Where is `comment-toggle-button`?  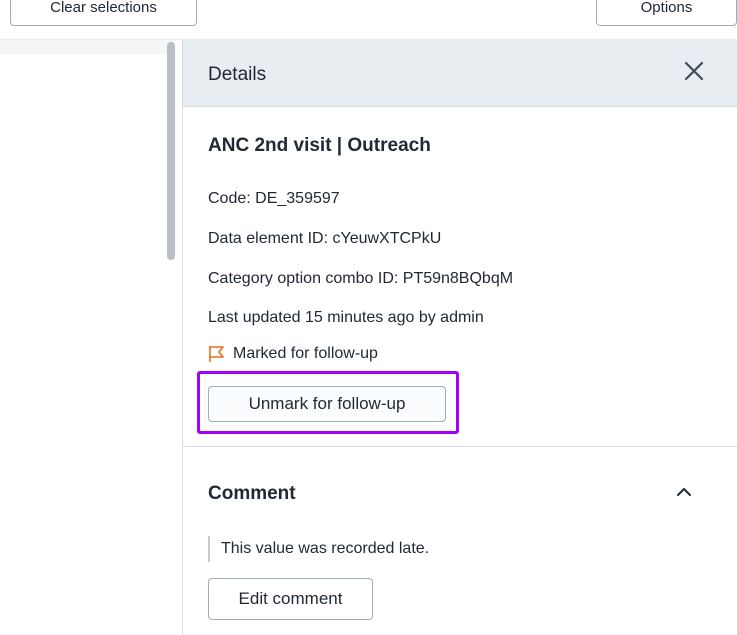
comment-toggle-button is located at coordinates (684, 492).